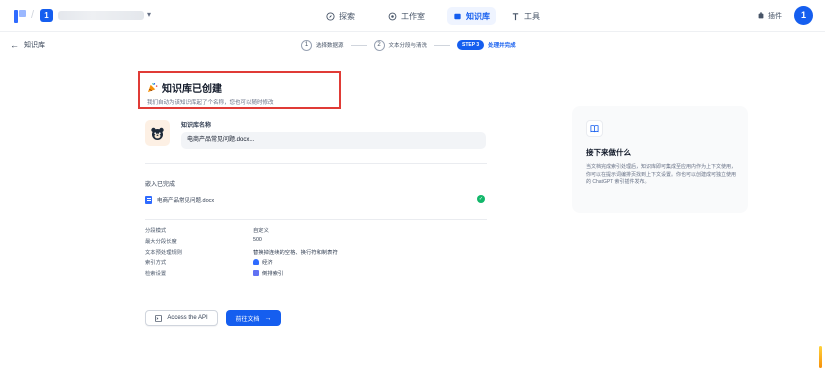  Describe the element at coordinates (156, 274) in the screenshot. I see `property-key: 检索设置` at that location.